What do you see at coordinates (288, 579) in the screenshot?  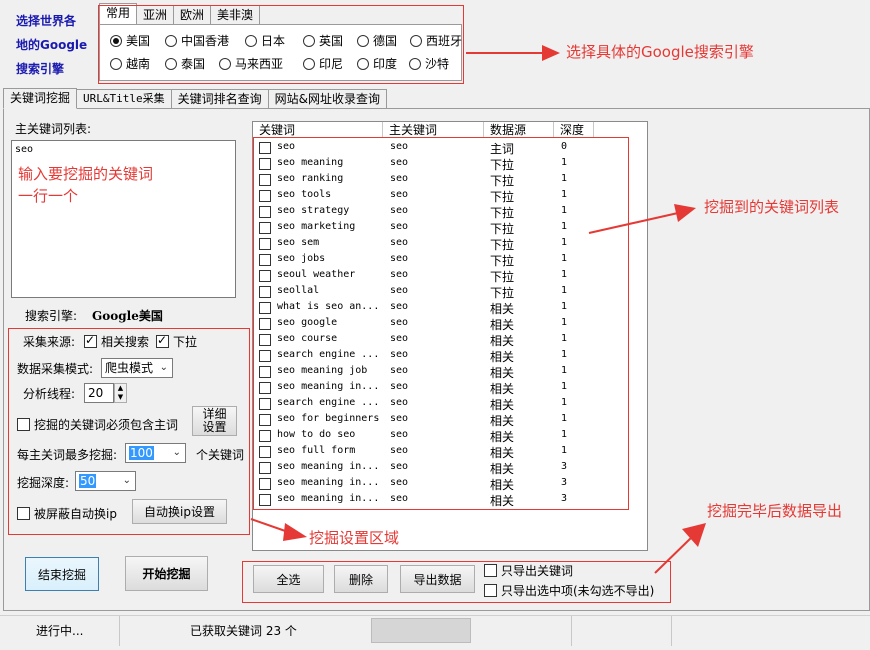 I see `select-all-button: 全选` at bounding box center [288, 579].